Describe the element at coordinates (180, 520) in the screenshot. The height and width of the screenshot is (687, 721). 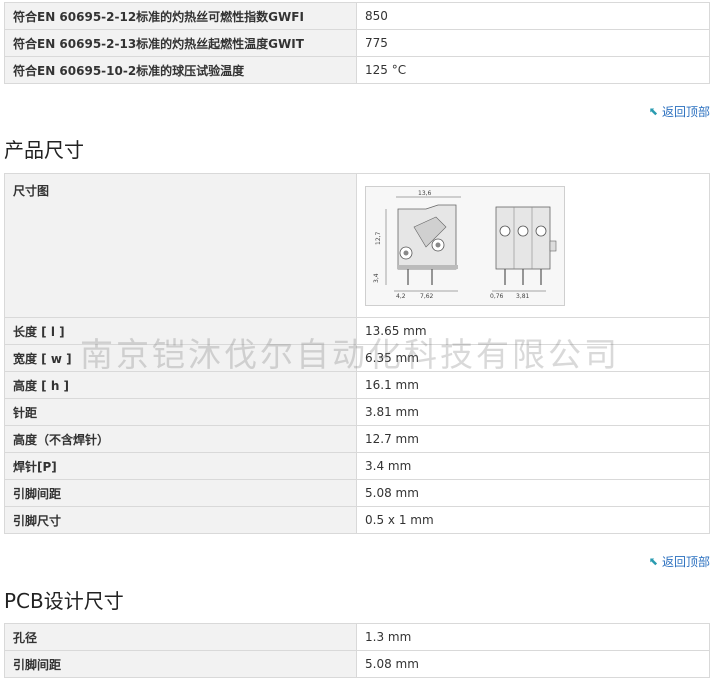
I see `dim-label: 引脚尺寸` at that location.